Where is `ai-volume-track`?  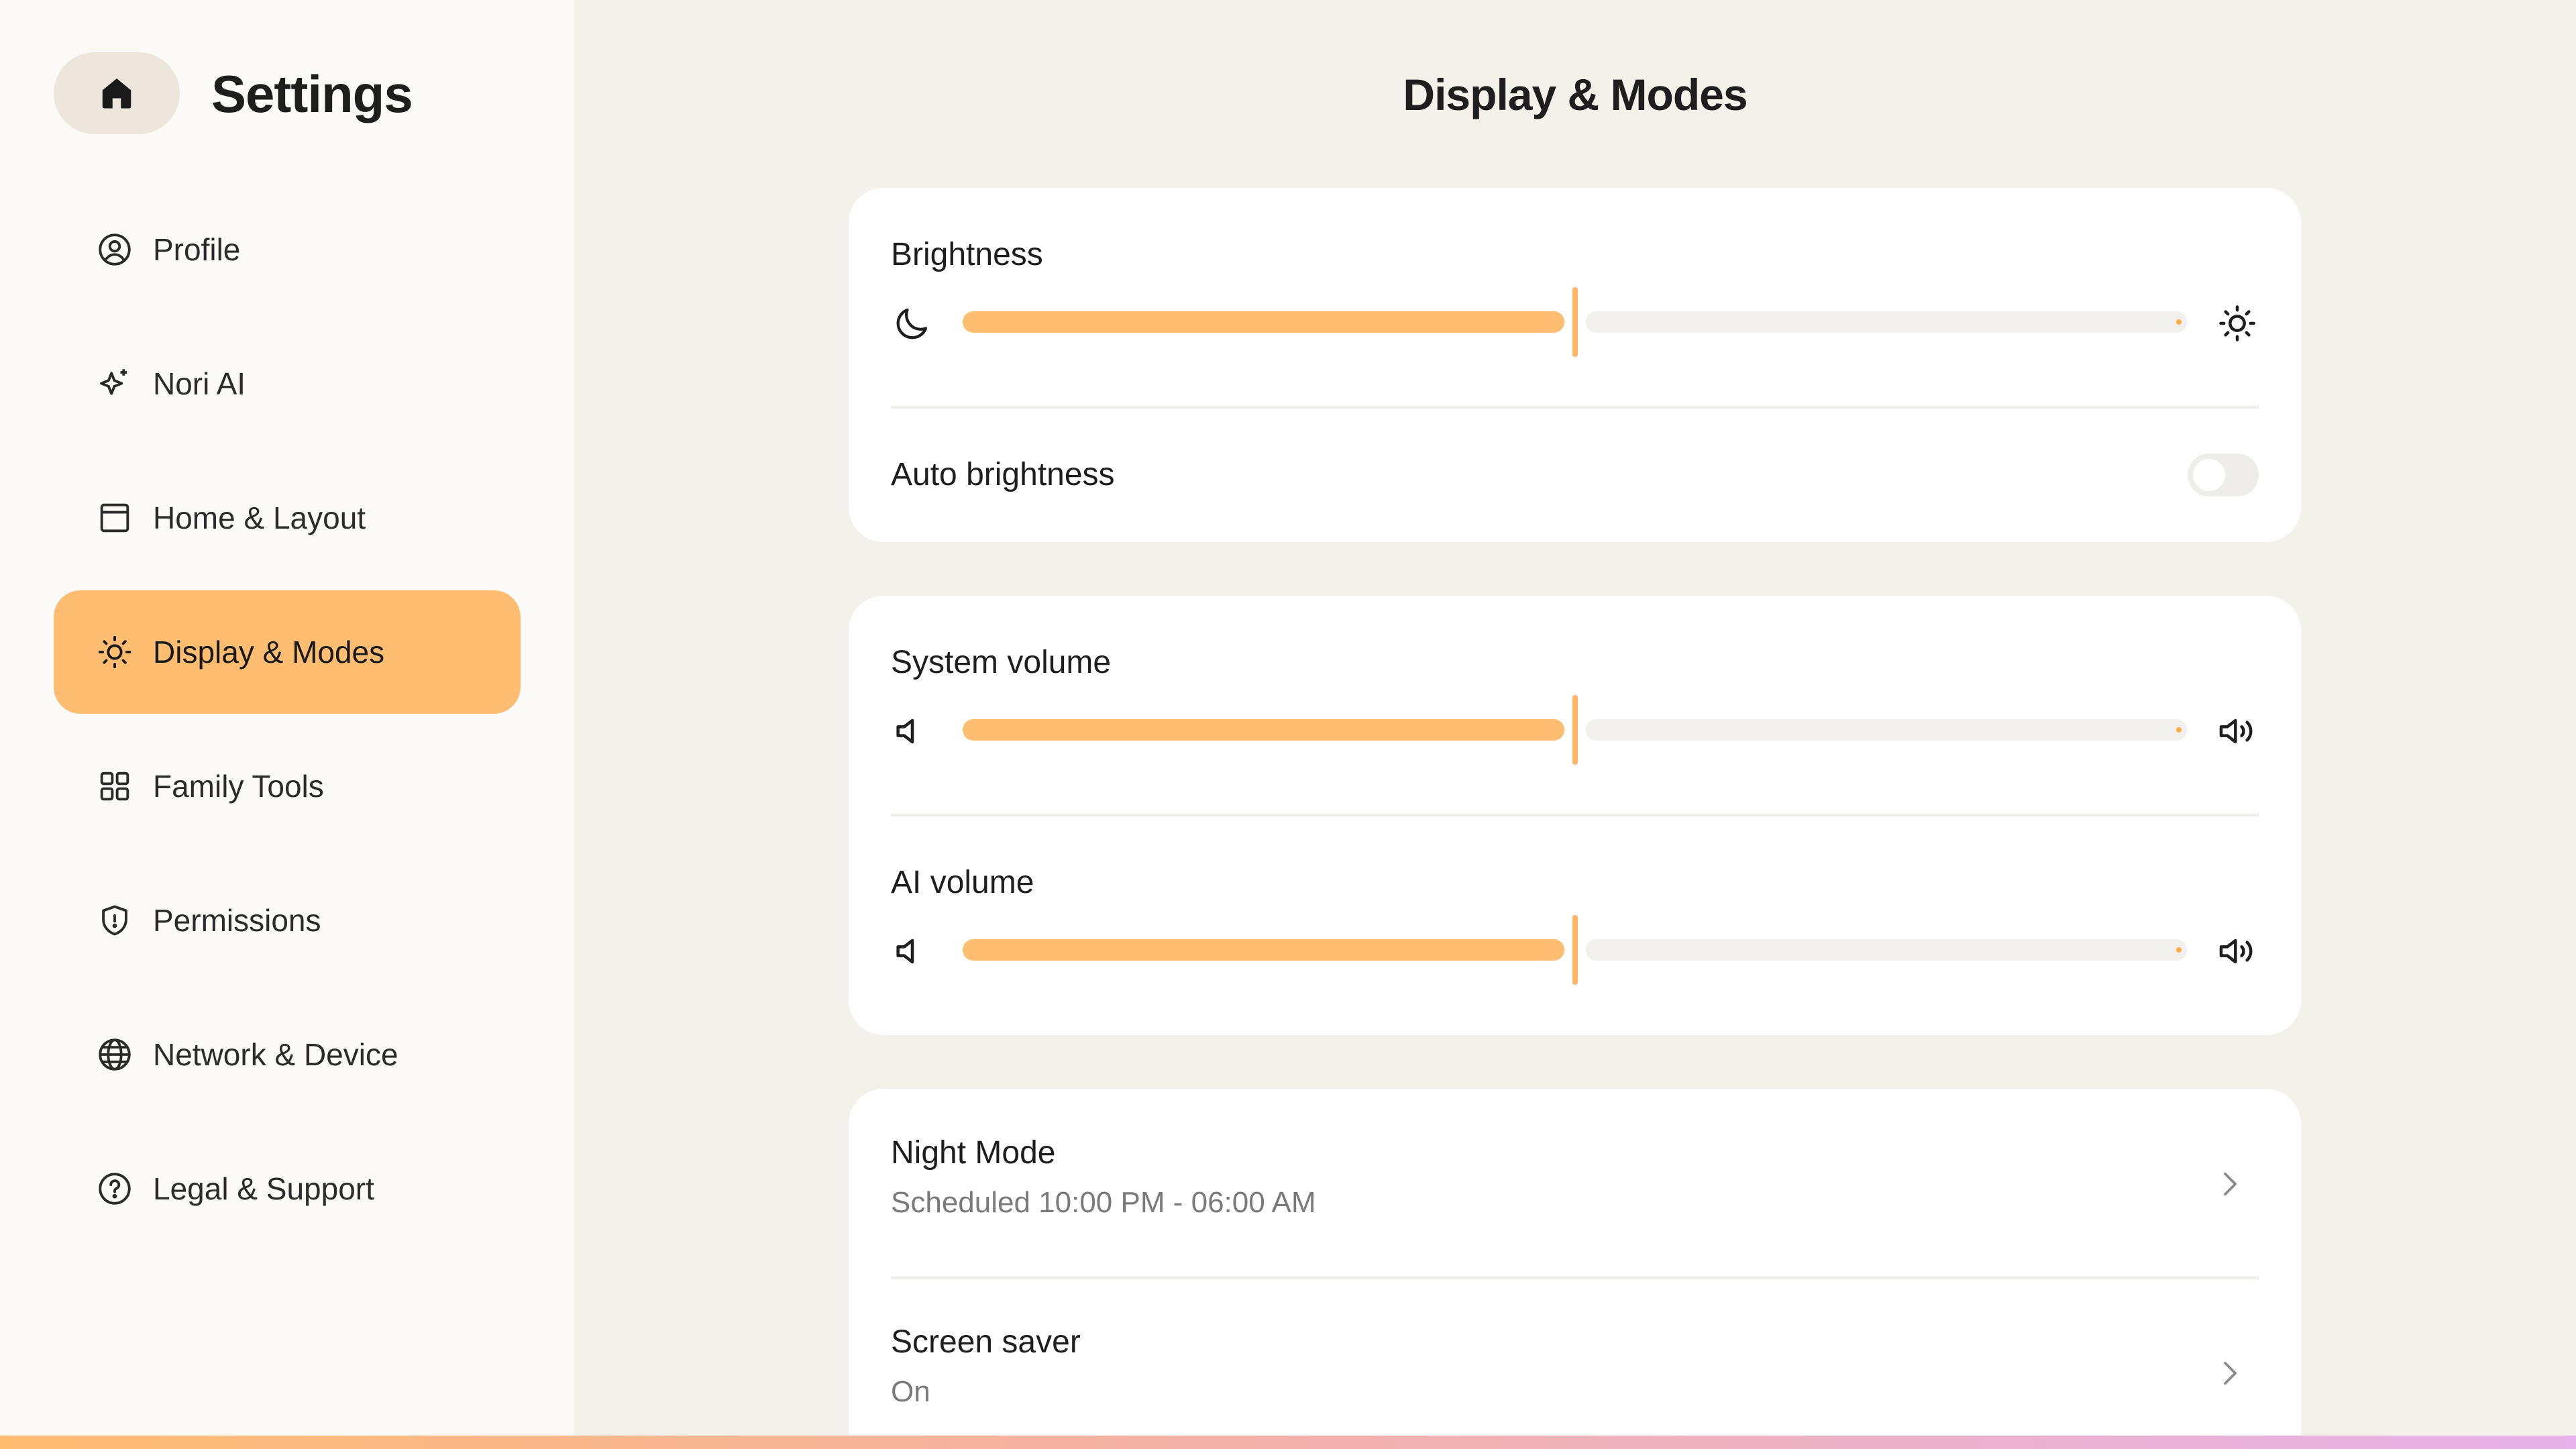
ai-volume-track is located at coordinates (1575, 950).